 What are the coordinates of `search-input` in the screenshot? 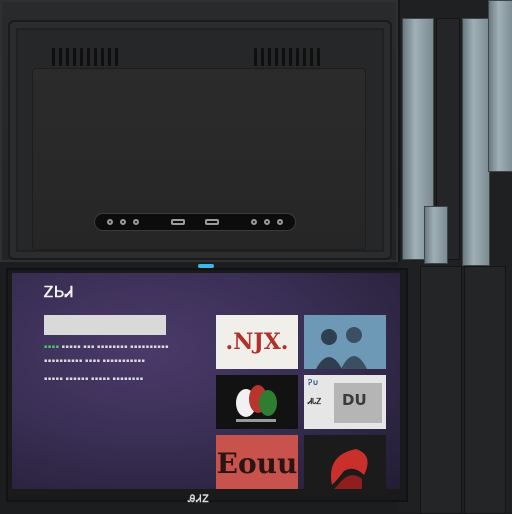 It's located at (105, 325).